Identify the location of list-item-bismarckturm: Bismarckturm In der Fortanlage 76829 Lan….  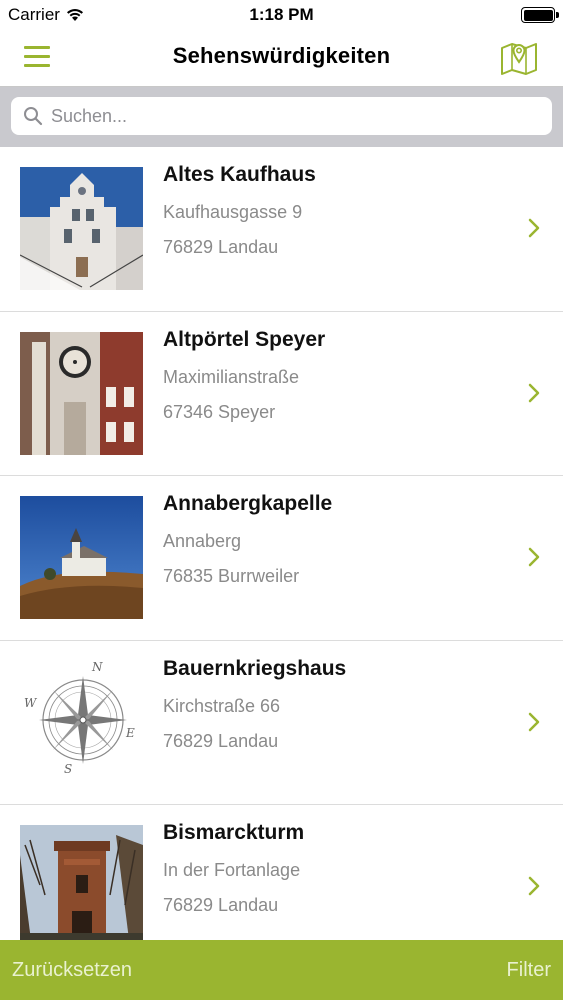
(281, 872).